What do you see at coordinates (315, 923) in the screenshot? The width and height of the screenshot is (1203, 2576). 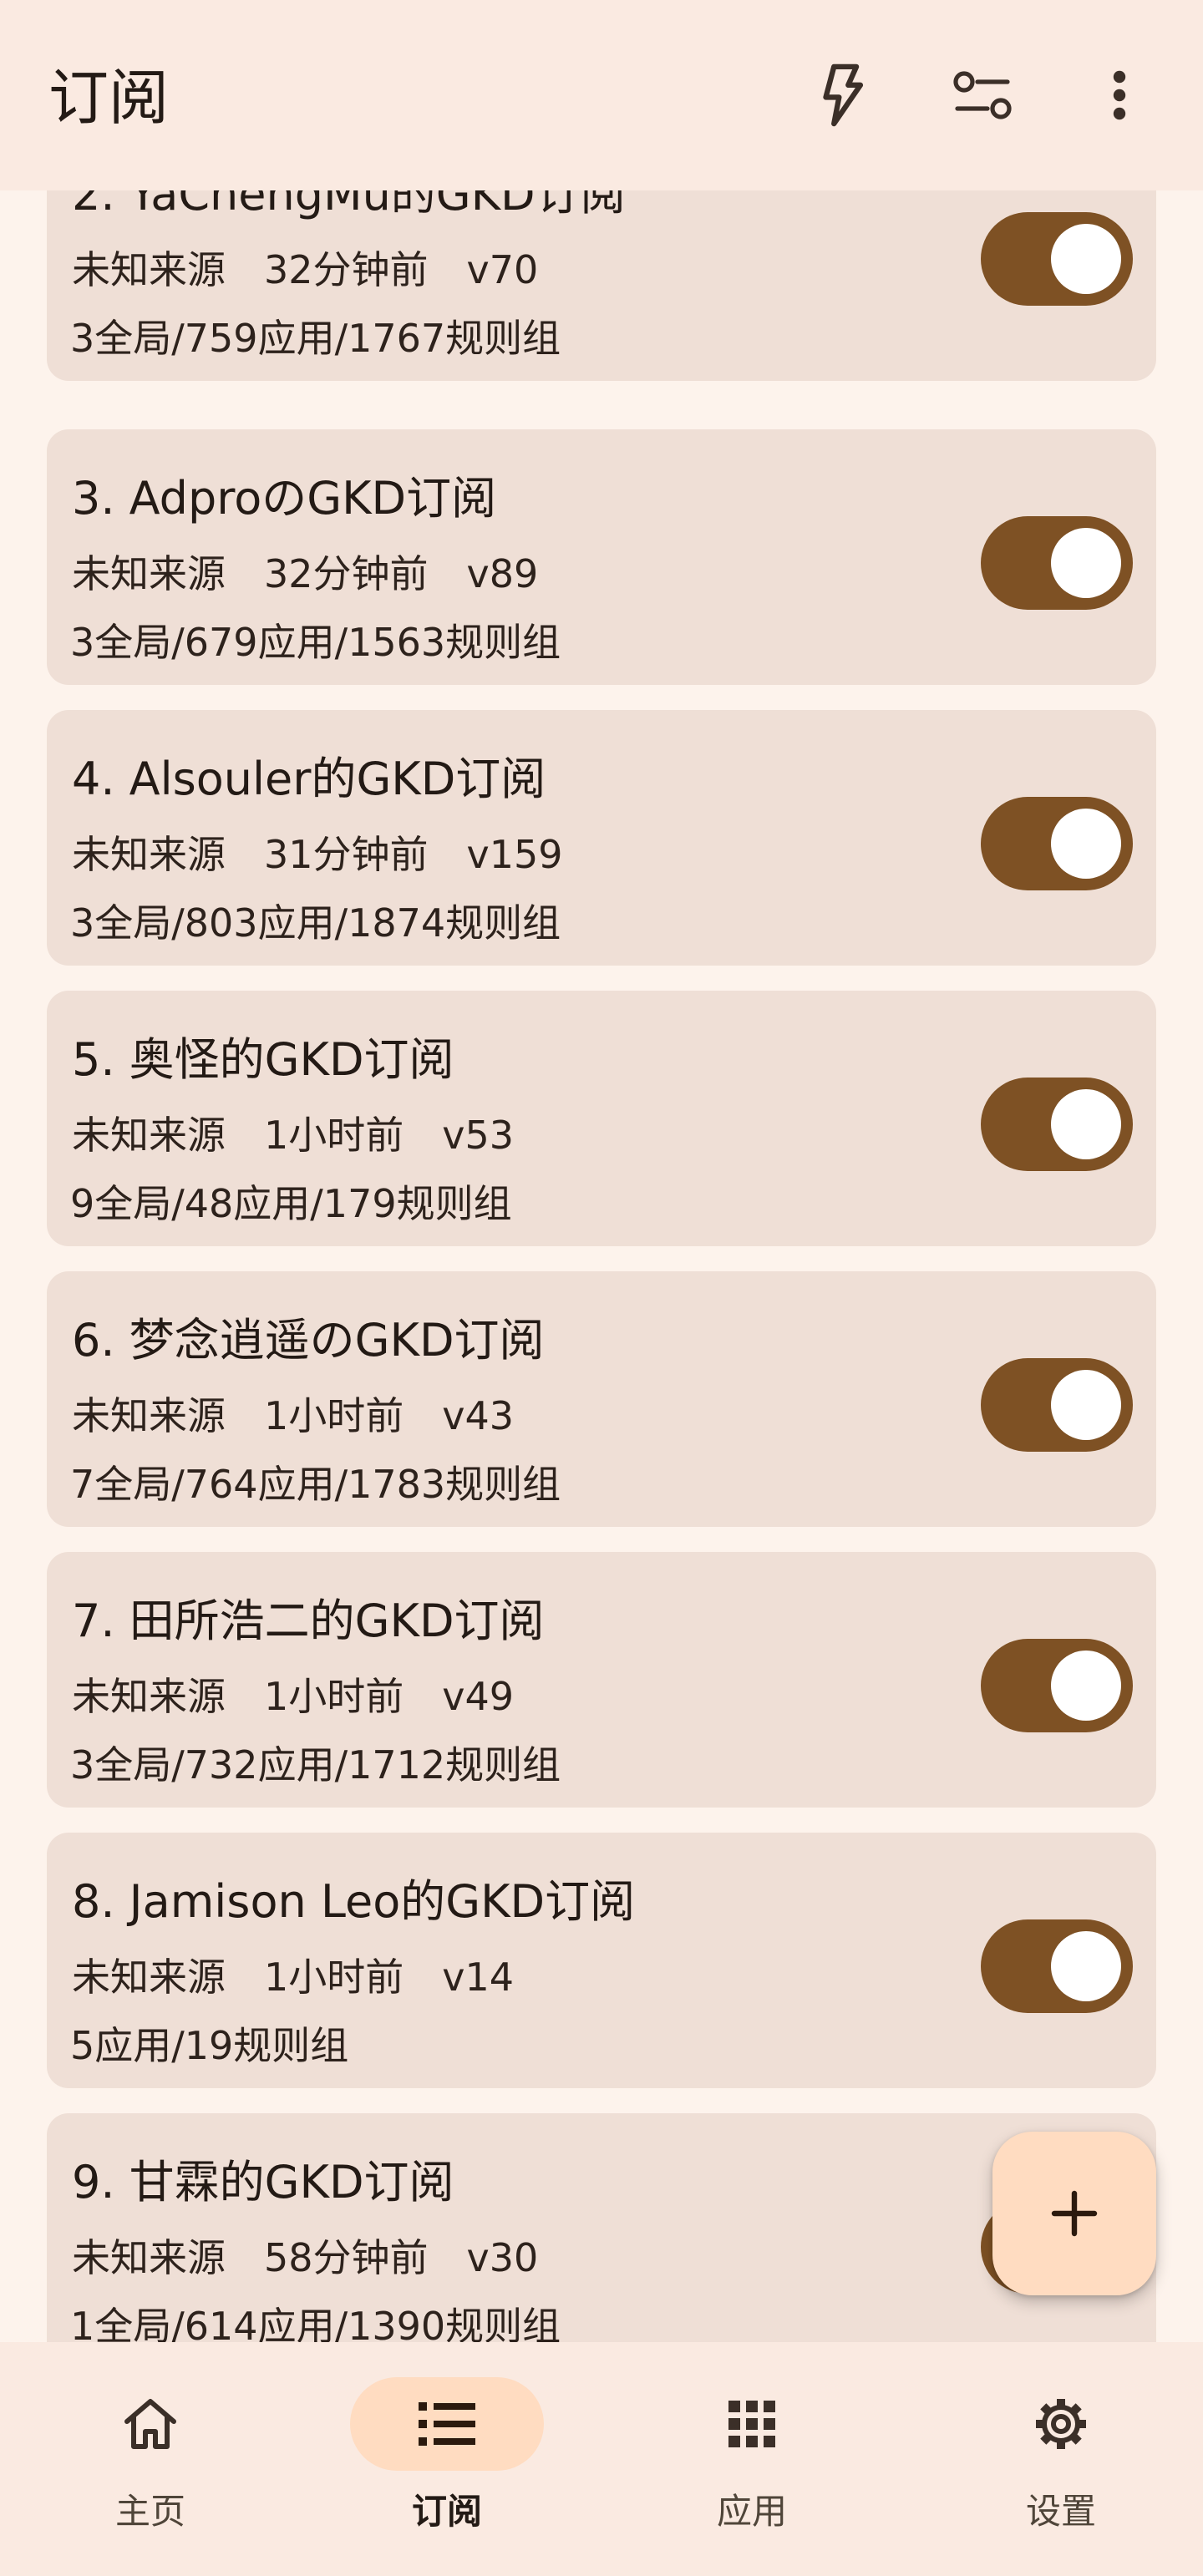 I see `subscription-stats: 3全局/803应用/1874规则组` at bounding box center [315, 923].